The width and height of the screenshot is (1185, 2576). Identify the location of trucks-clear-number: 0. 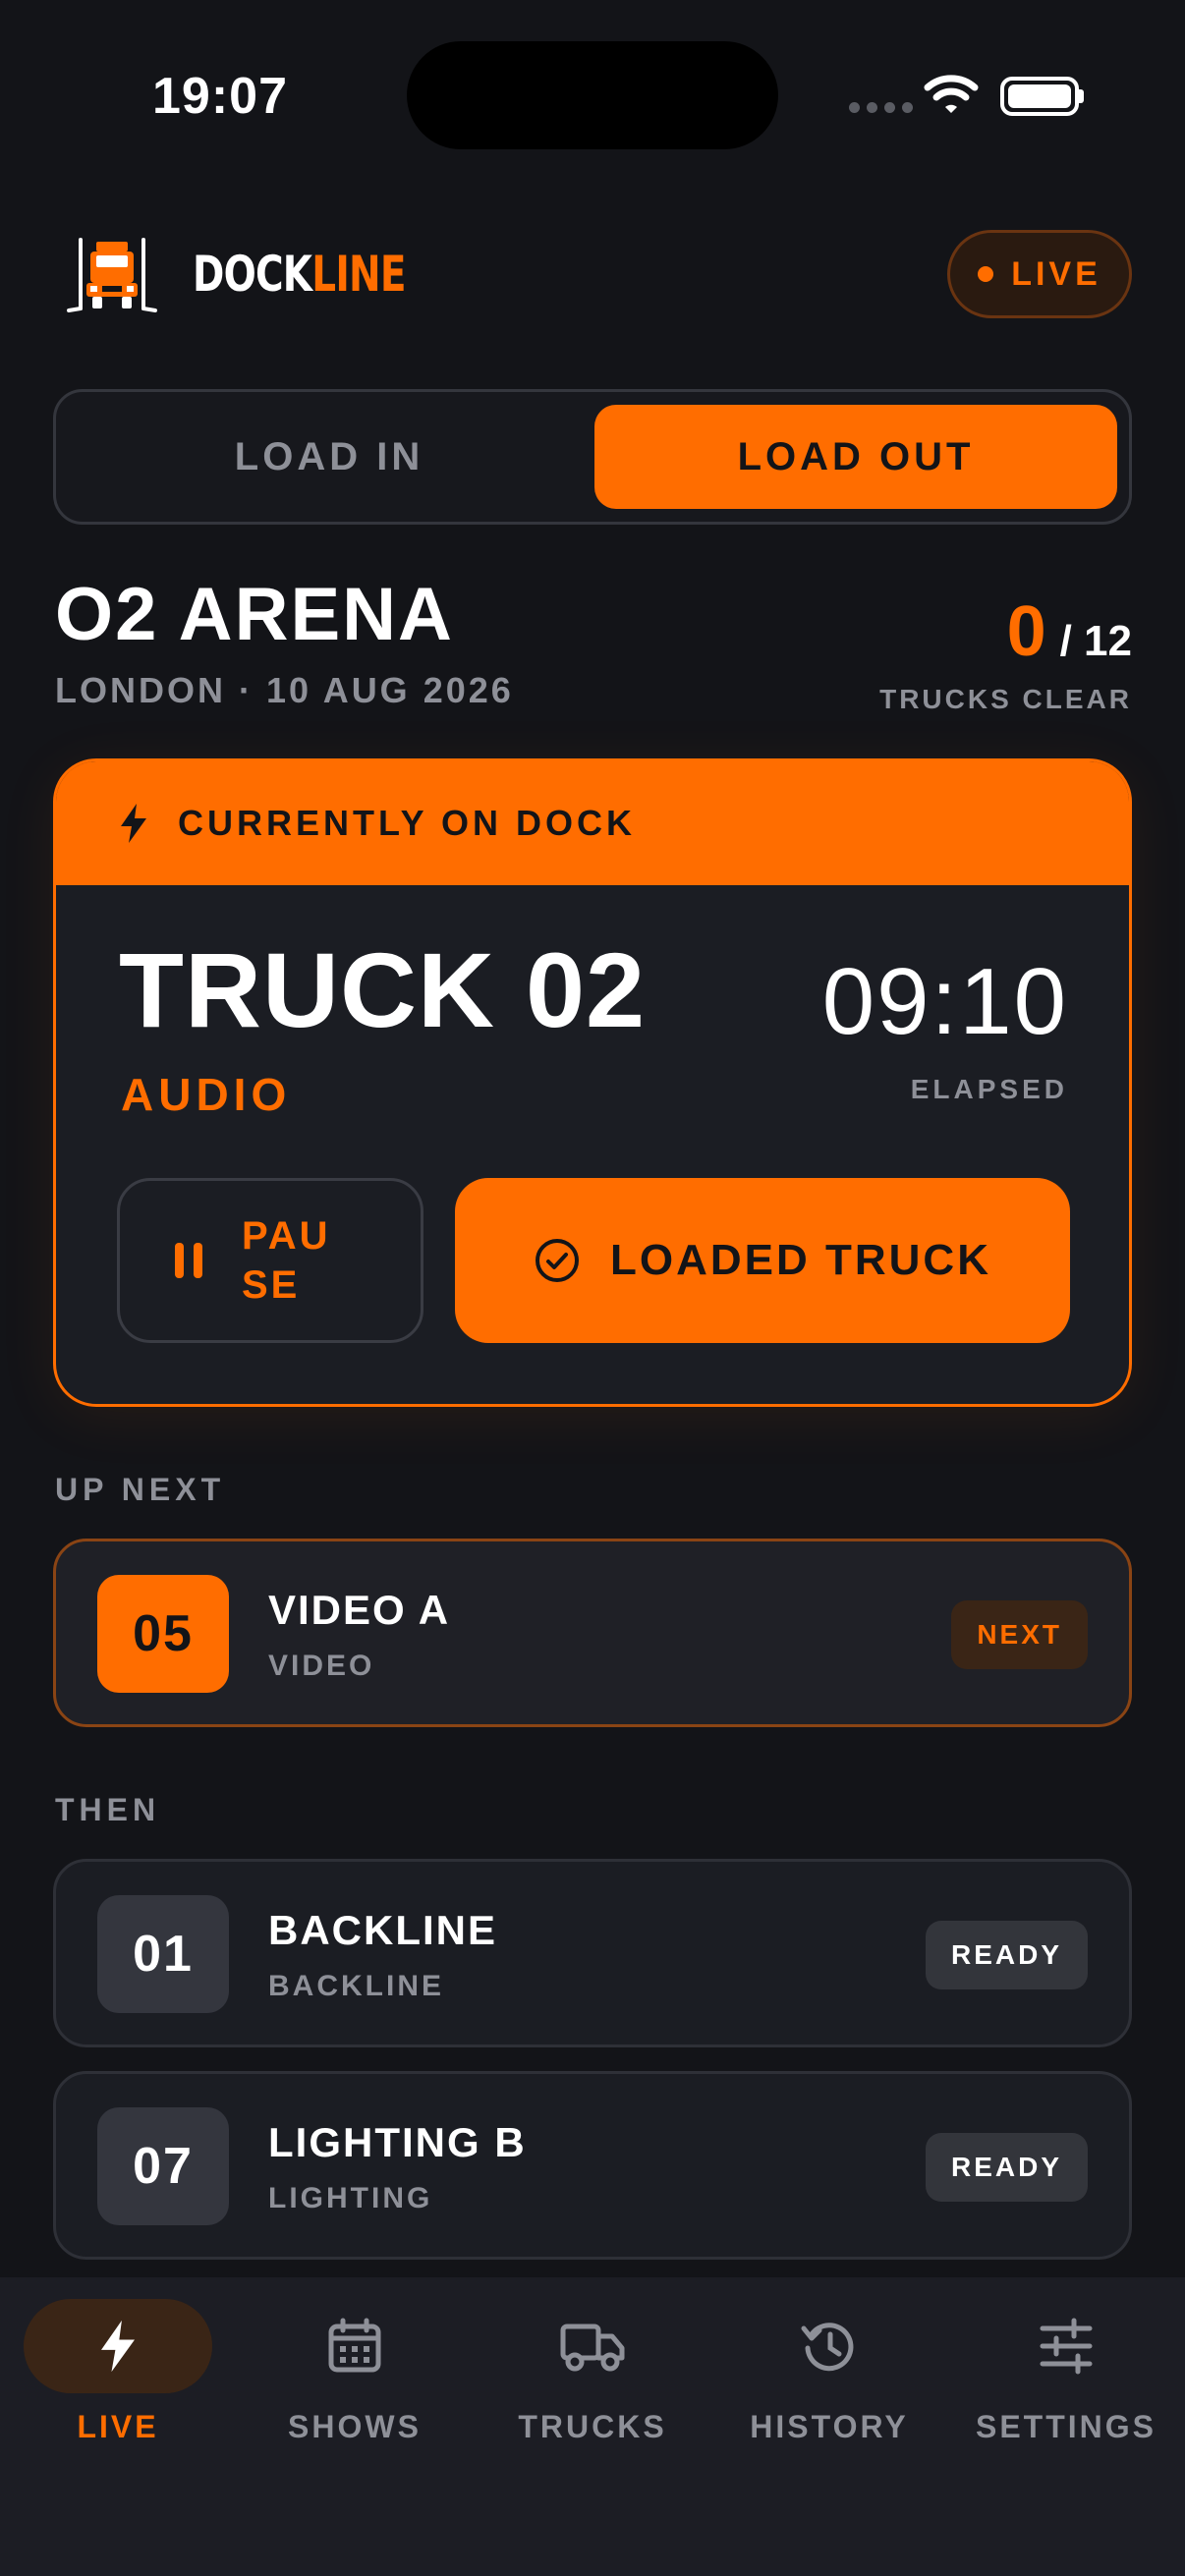
(1026, 631).